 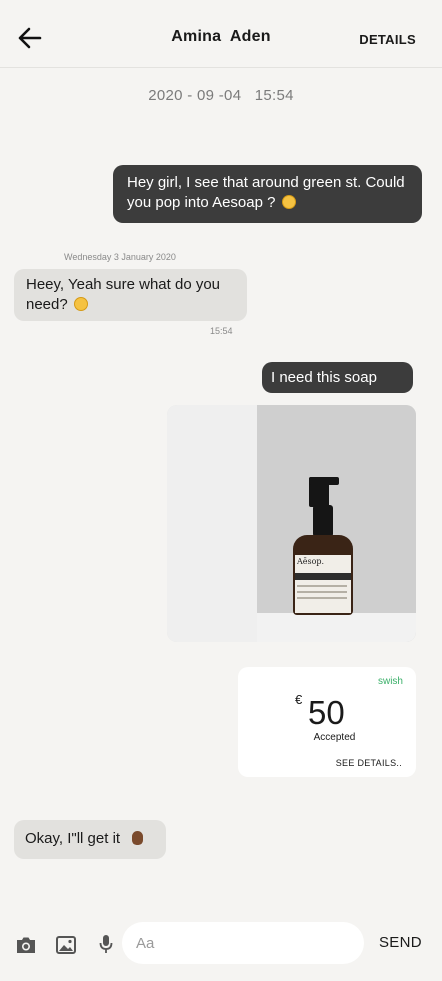 I want to click on photo-shelf, so click(x=336, y=627).